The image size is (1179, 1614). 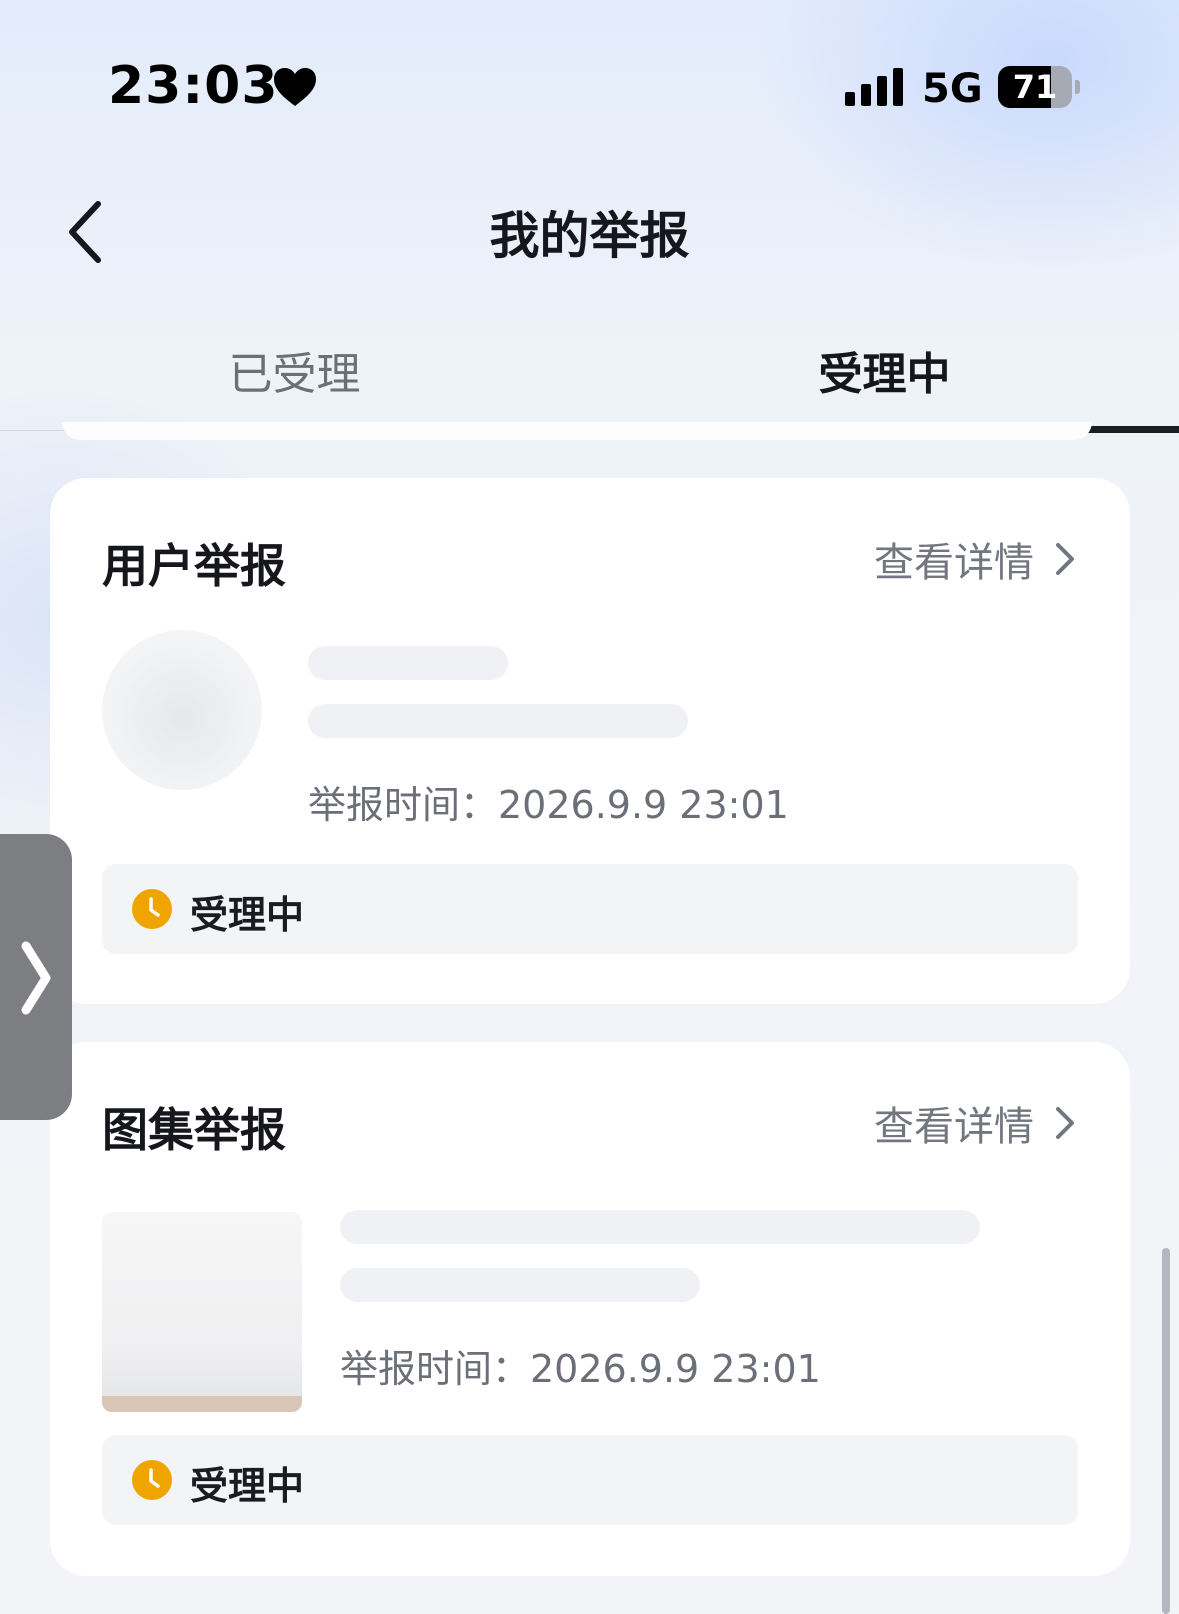 What do you see at coordinates (194, 566) in the screenshot?
I see `report-type-title: 用户举报` at bounding box center [194, 566].